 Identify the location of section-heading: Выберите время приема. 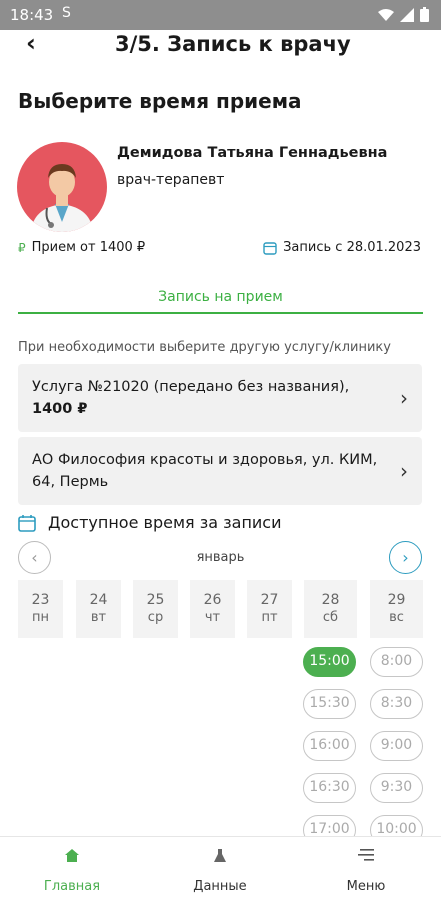
(160, 101).